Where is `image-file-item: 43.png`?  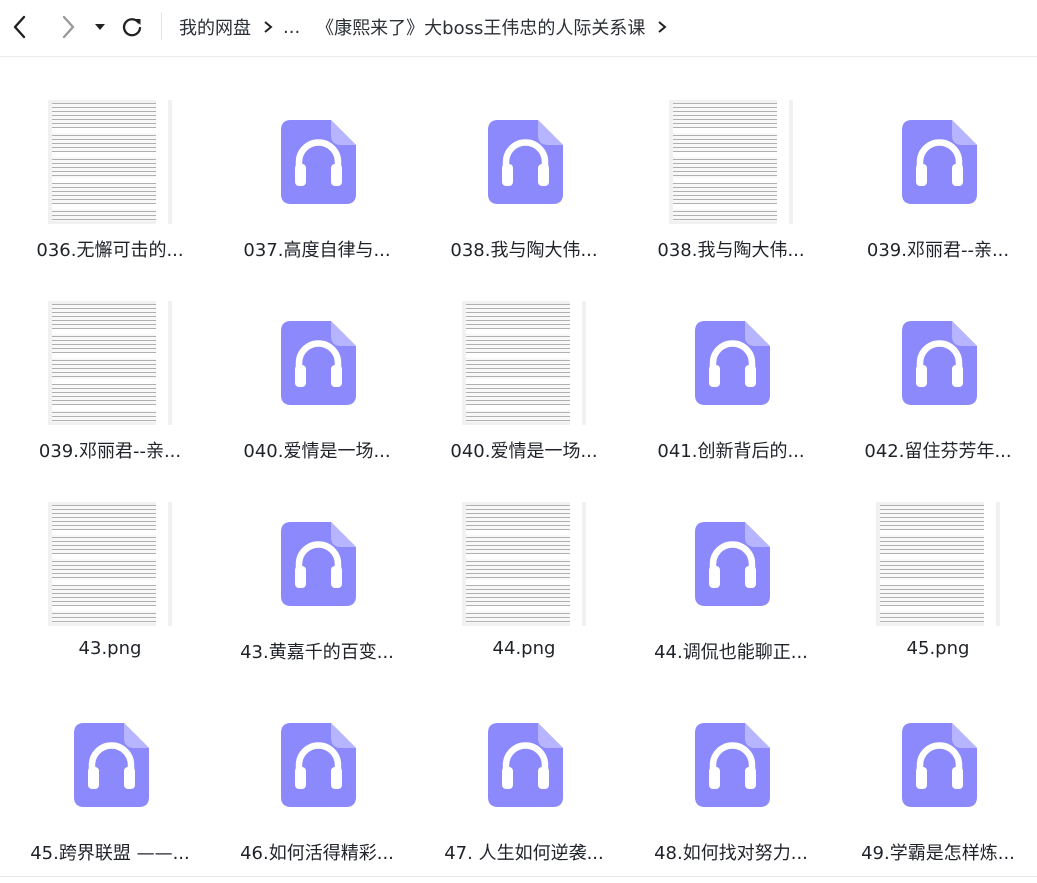
image-file-item: 43.png is located at coordinates (110, 558).